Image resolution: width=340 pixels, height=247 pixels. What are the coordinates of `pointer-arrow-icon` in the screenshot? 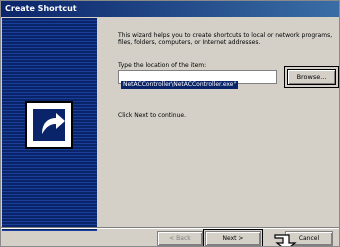 It's located at (285, 240).